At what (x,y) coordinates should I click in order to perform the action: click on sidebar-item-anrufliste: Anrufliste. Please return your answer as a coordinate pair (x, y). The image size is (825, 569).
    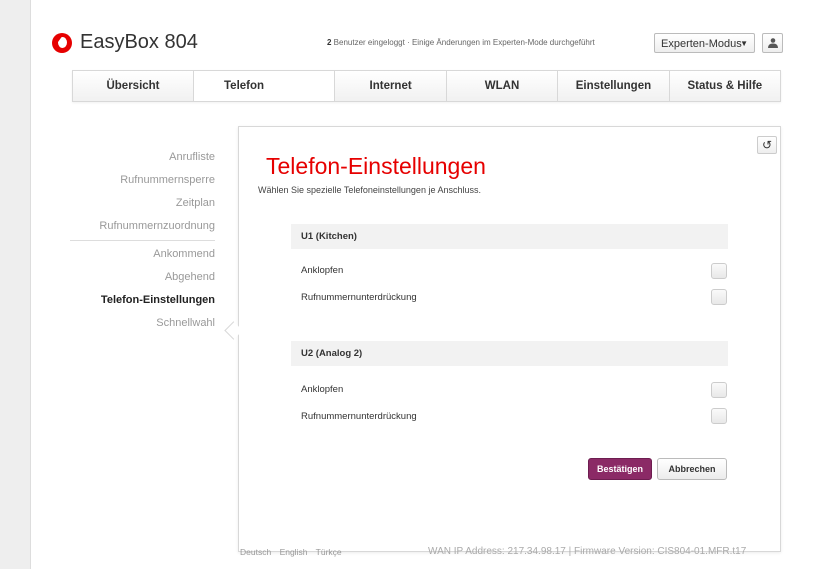
    Looking at the image, I should click on (137, 157).